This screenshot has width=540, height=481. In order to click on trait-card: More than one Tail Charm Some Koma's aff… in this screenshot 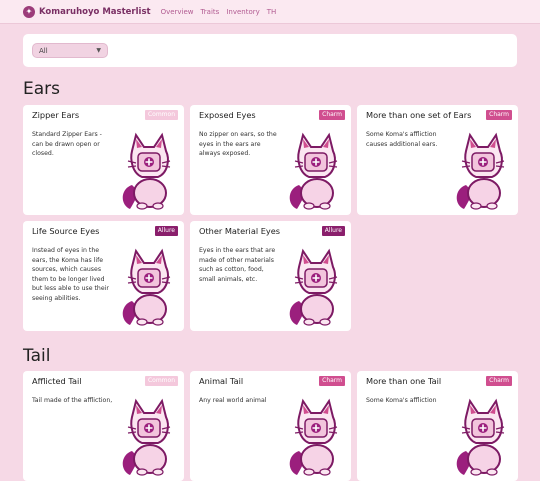, I will do `click(437, 426)`.